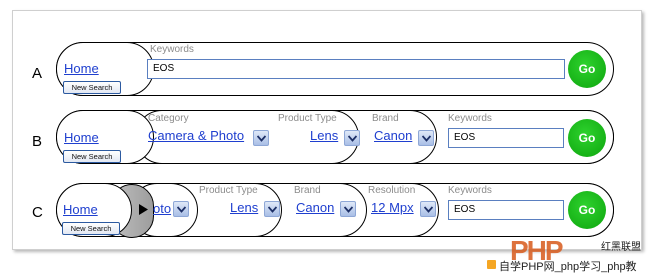 The width and height of the screenshot is (651, 278). Describe the element at coordinates (307, 190) in the screenshot. I see `brand-label-c: Brand` at that location.